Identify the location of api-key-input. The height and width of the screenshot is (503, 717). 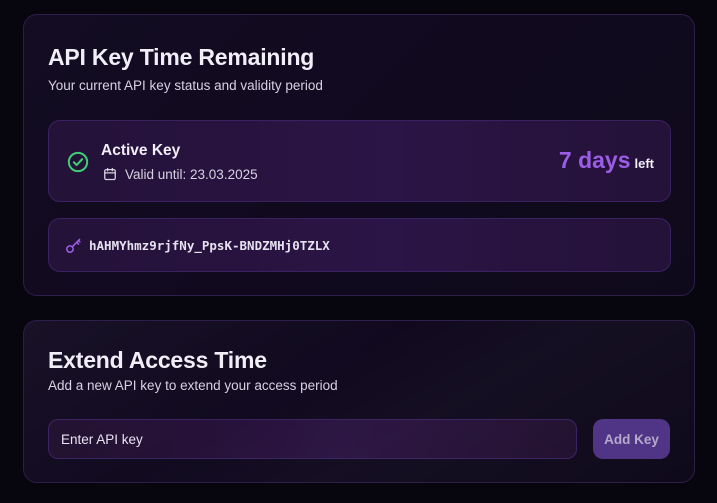
(312, 439).